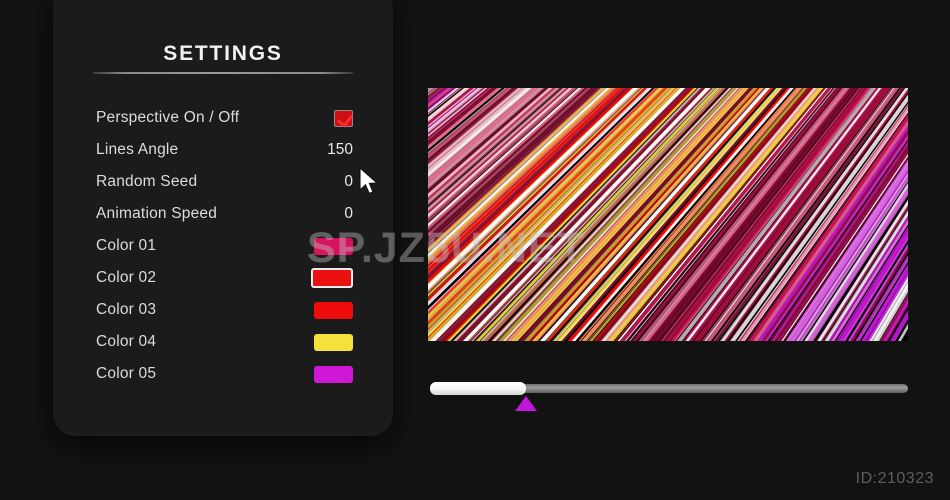 The width and height of the screenshot is (950, 500). Describe the element at coordinates (126, 277) in the screenshot. I see `setting-label-color-02: Color 02` at that location.